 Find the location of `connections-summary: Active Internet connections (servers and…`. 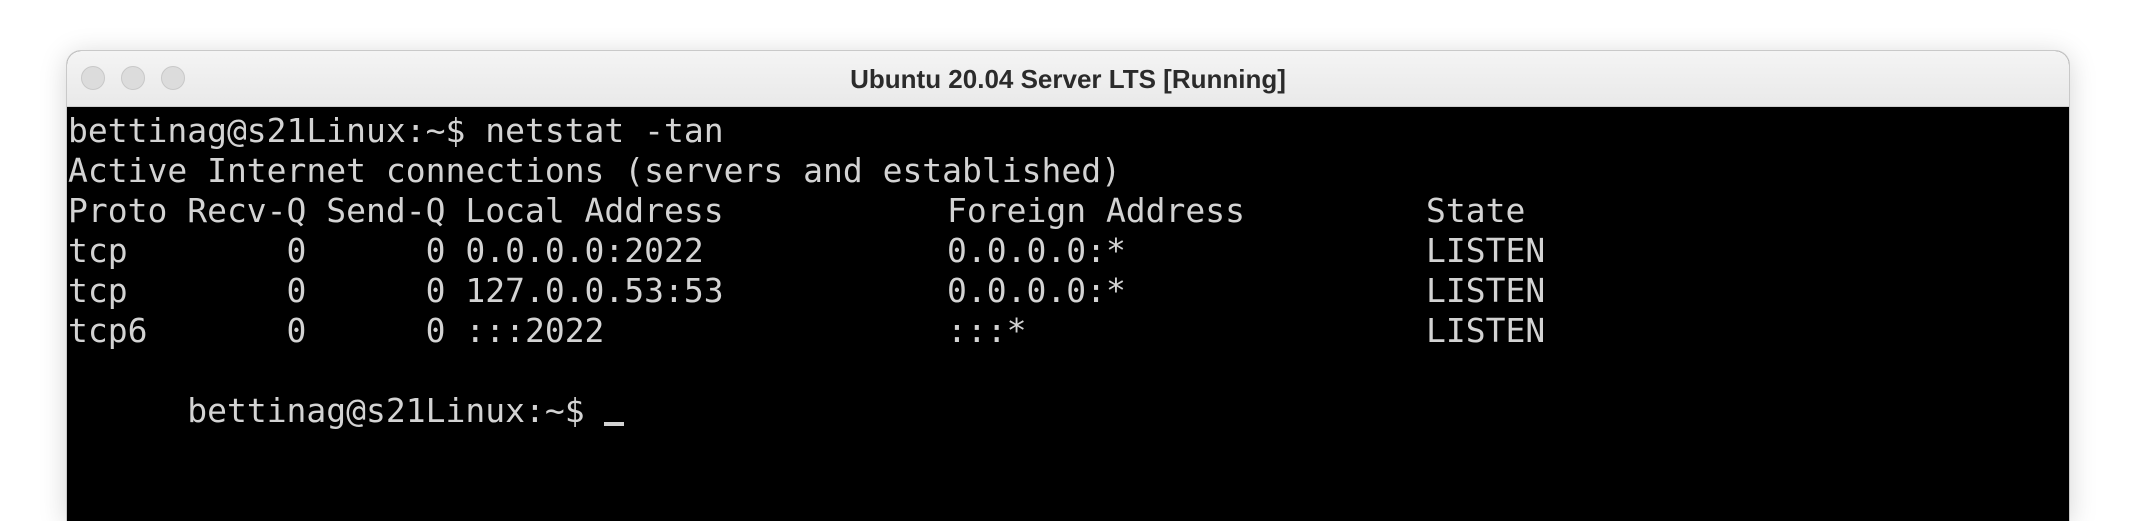

connections-summary: Active Internet connections (servers and… is located at coordinates (594, 170).